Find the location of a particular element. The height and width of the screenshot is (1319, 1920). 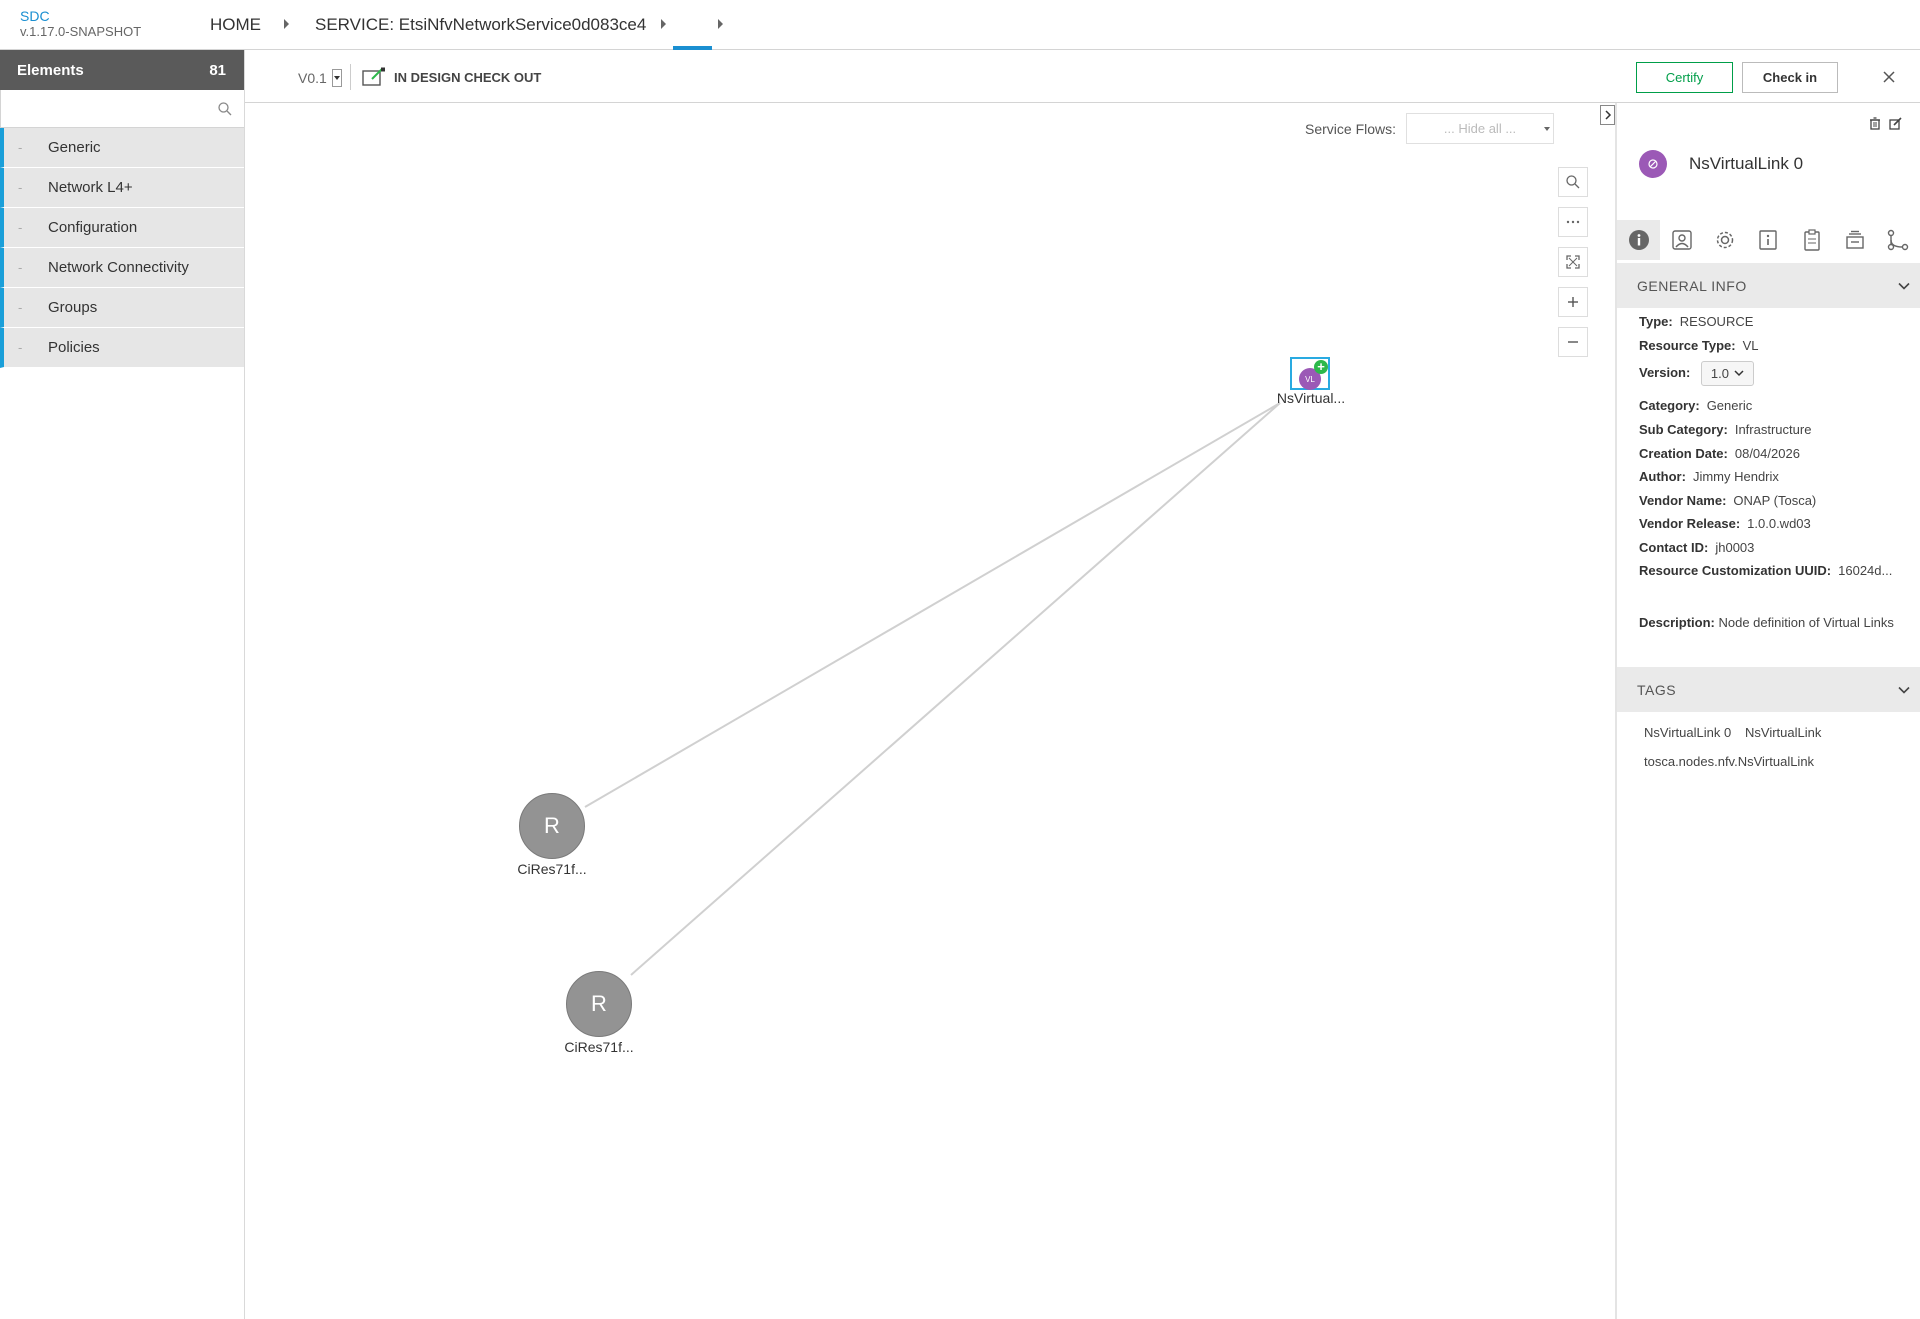

palette-group-network-connectivity: - Network Connectivity is located at coordinates (122, 268).